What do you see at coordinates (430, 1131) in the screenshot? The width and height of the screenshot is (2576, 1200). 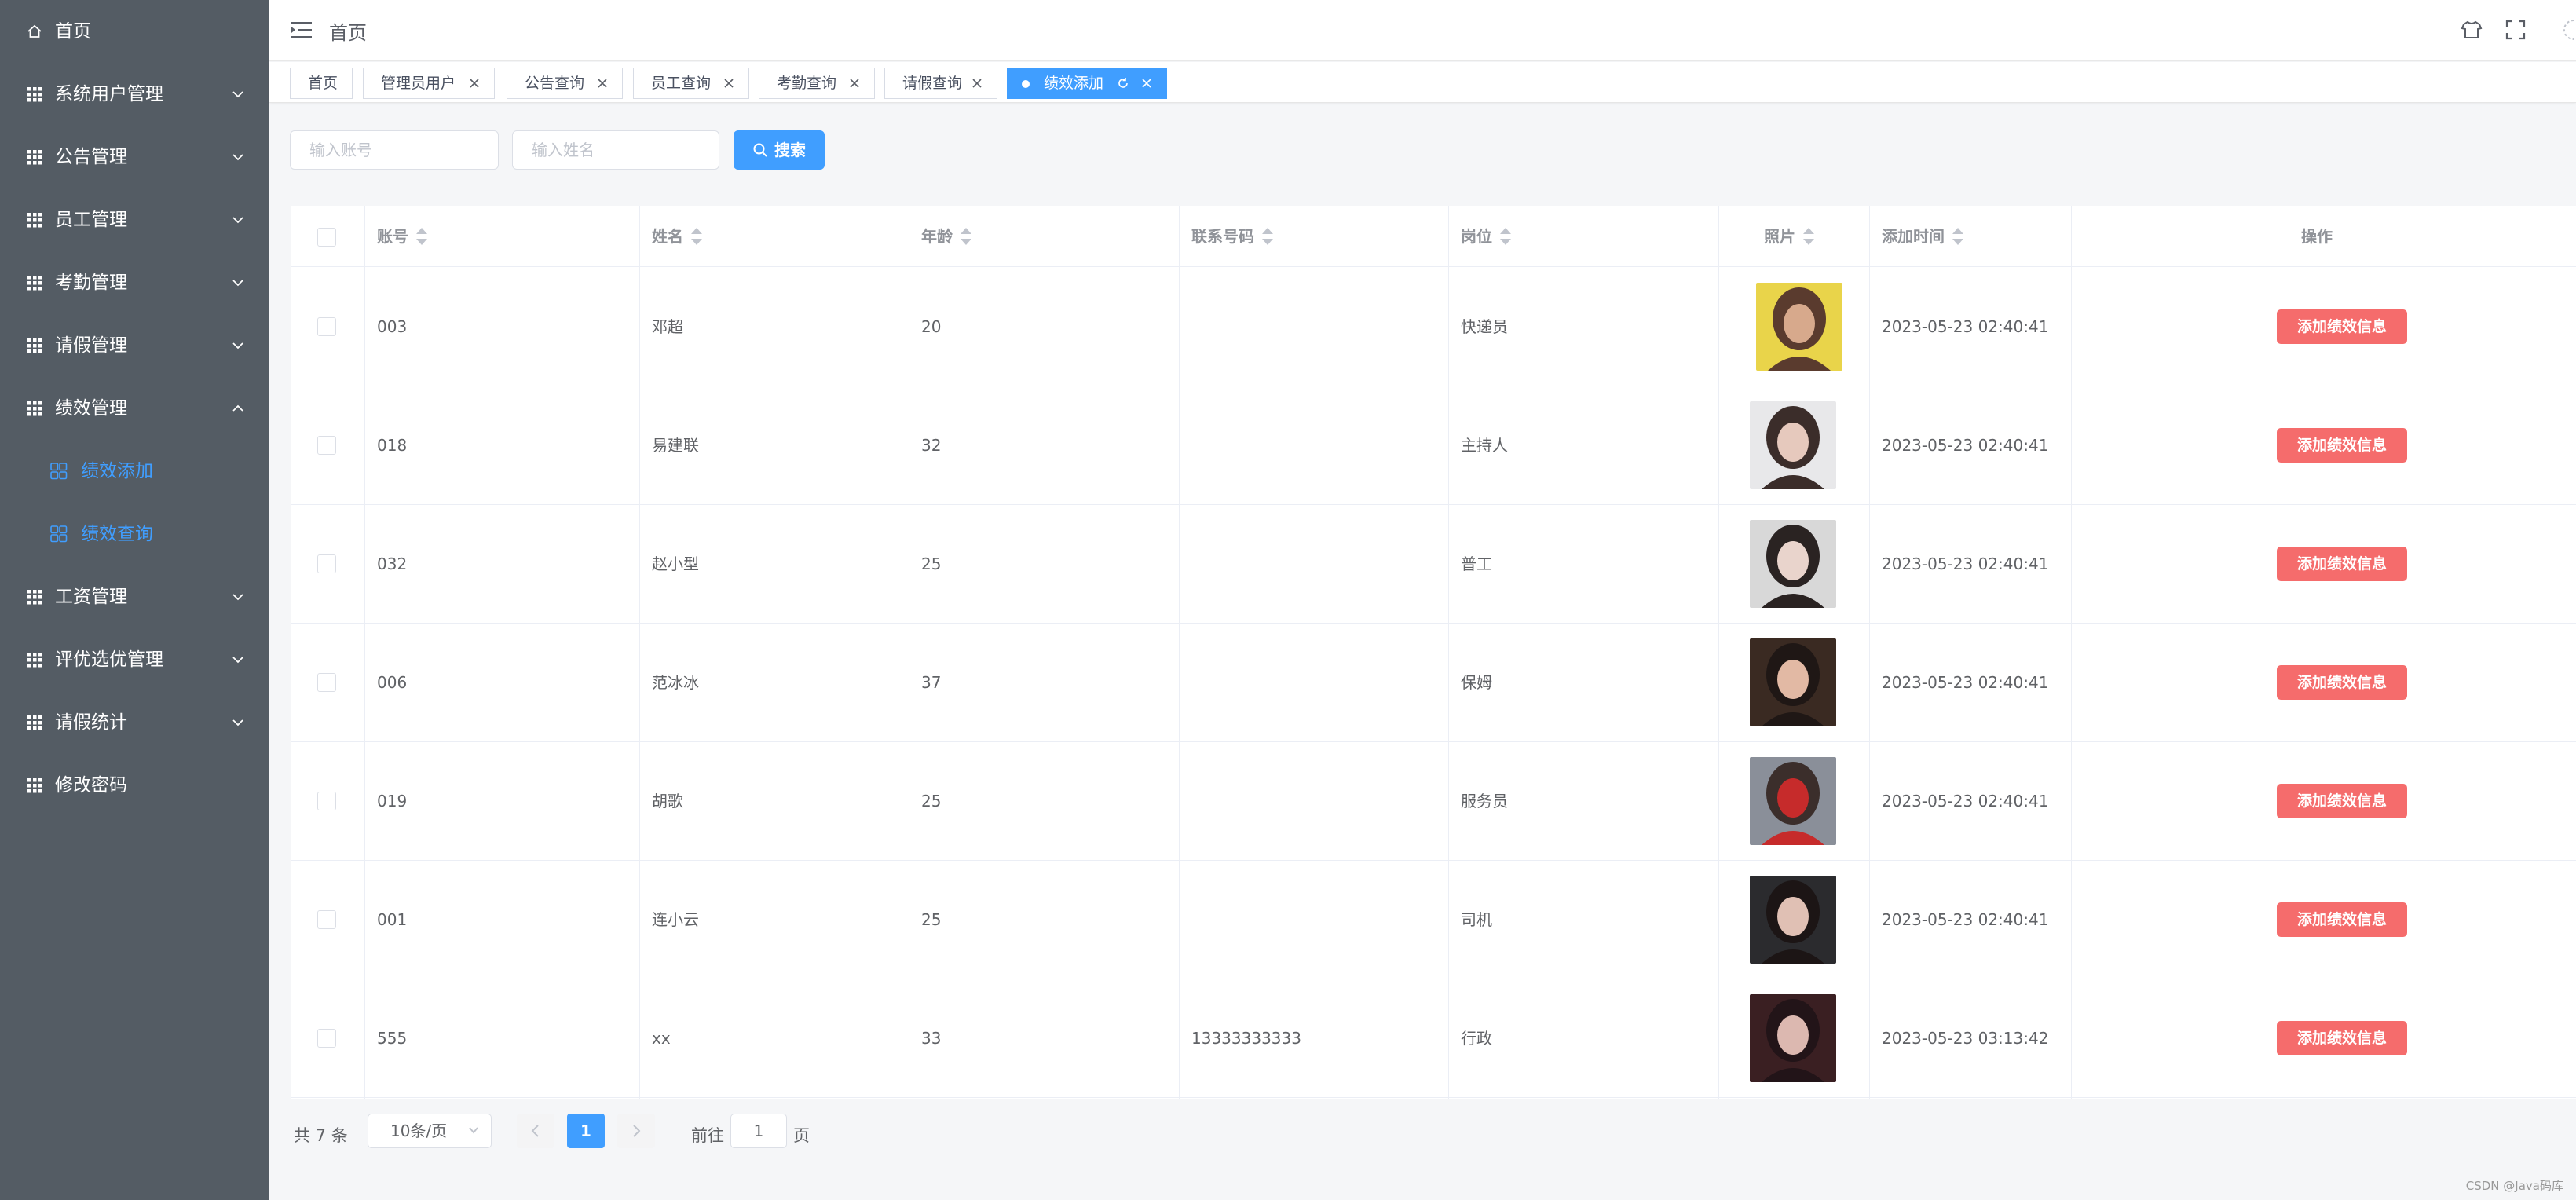 I see `page-size-select: 10条/页` at bounding box center [430, 1131].